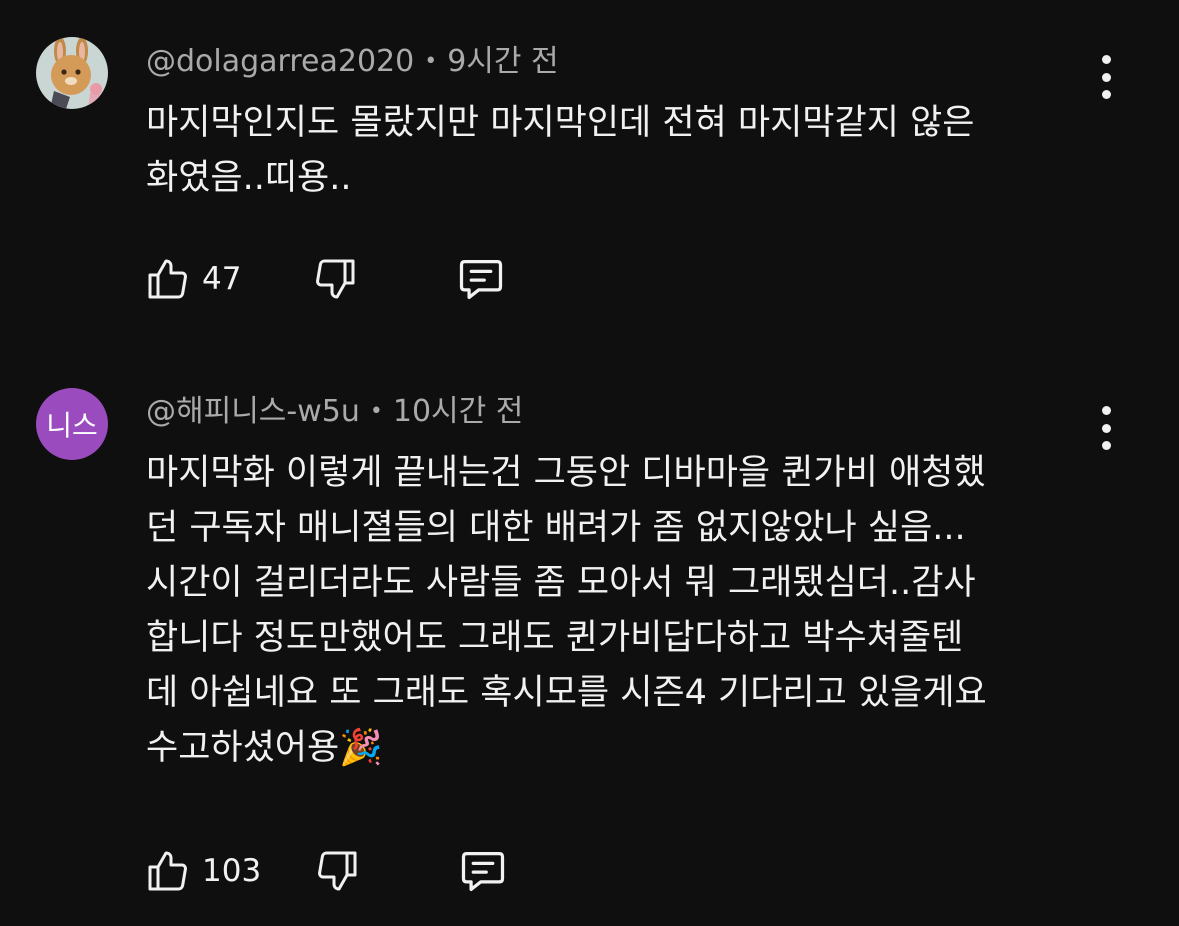  I want to click on avatar, so click(72, 73).